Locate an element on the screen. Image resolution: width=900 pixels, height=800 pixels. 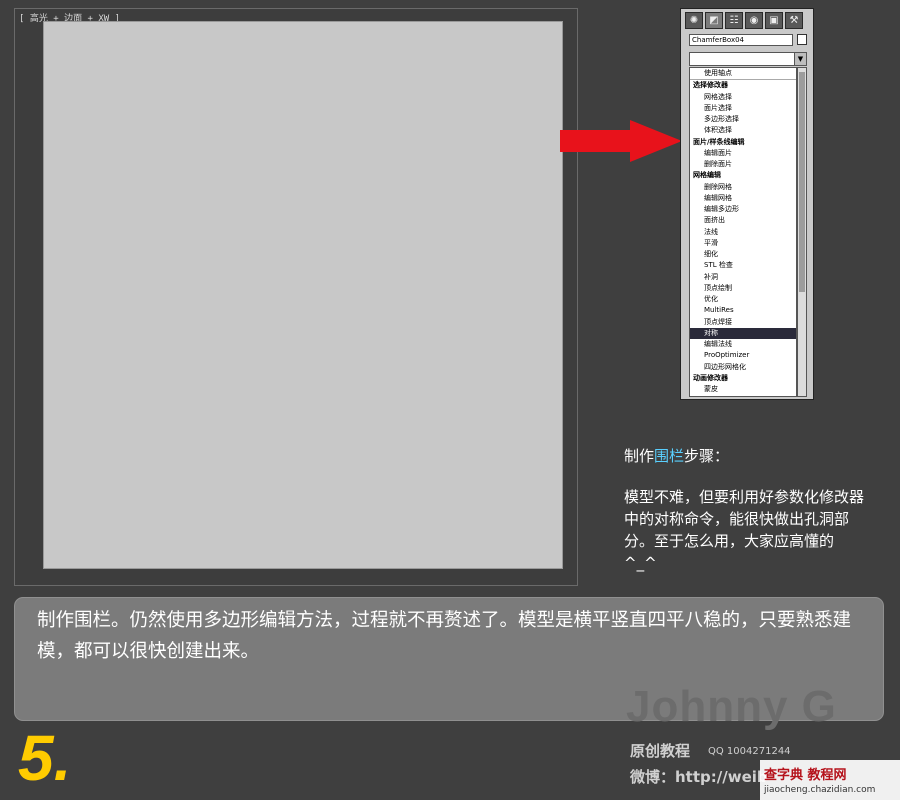
side-caption-highlight: 围栏 is located at coordinates (669, 456).